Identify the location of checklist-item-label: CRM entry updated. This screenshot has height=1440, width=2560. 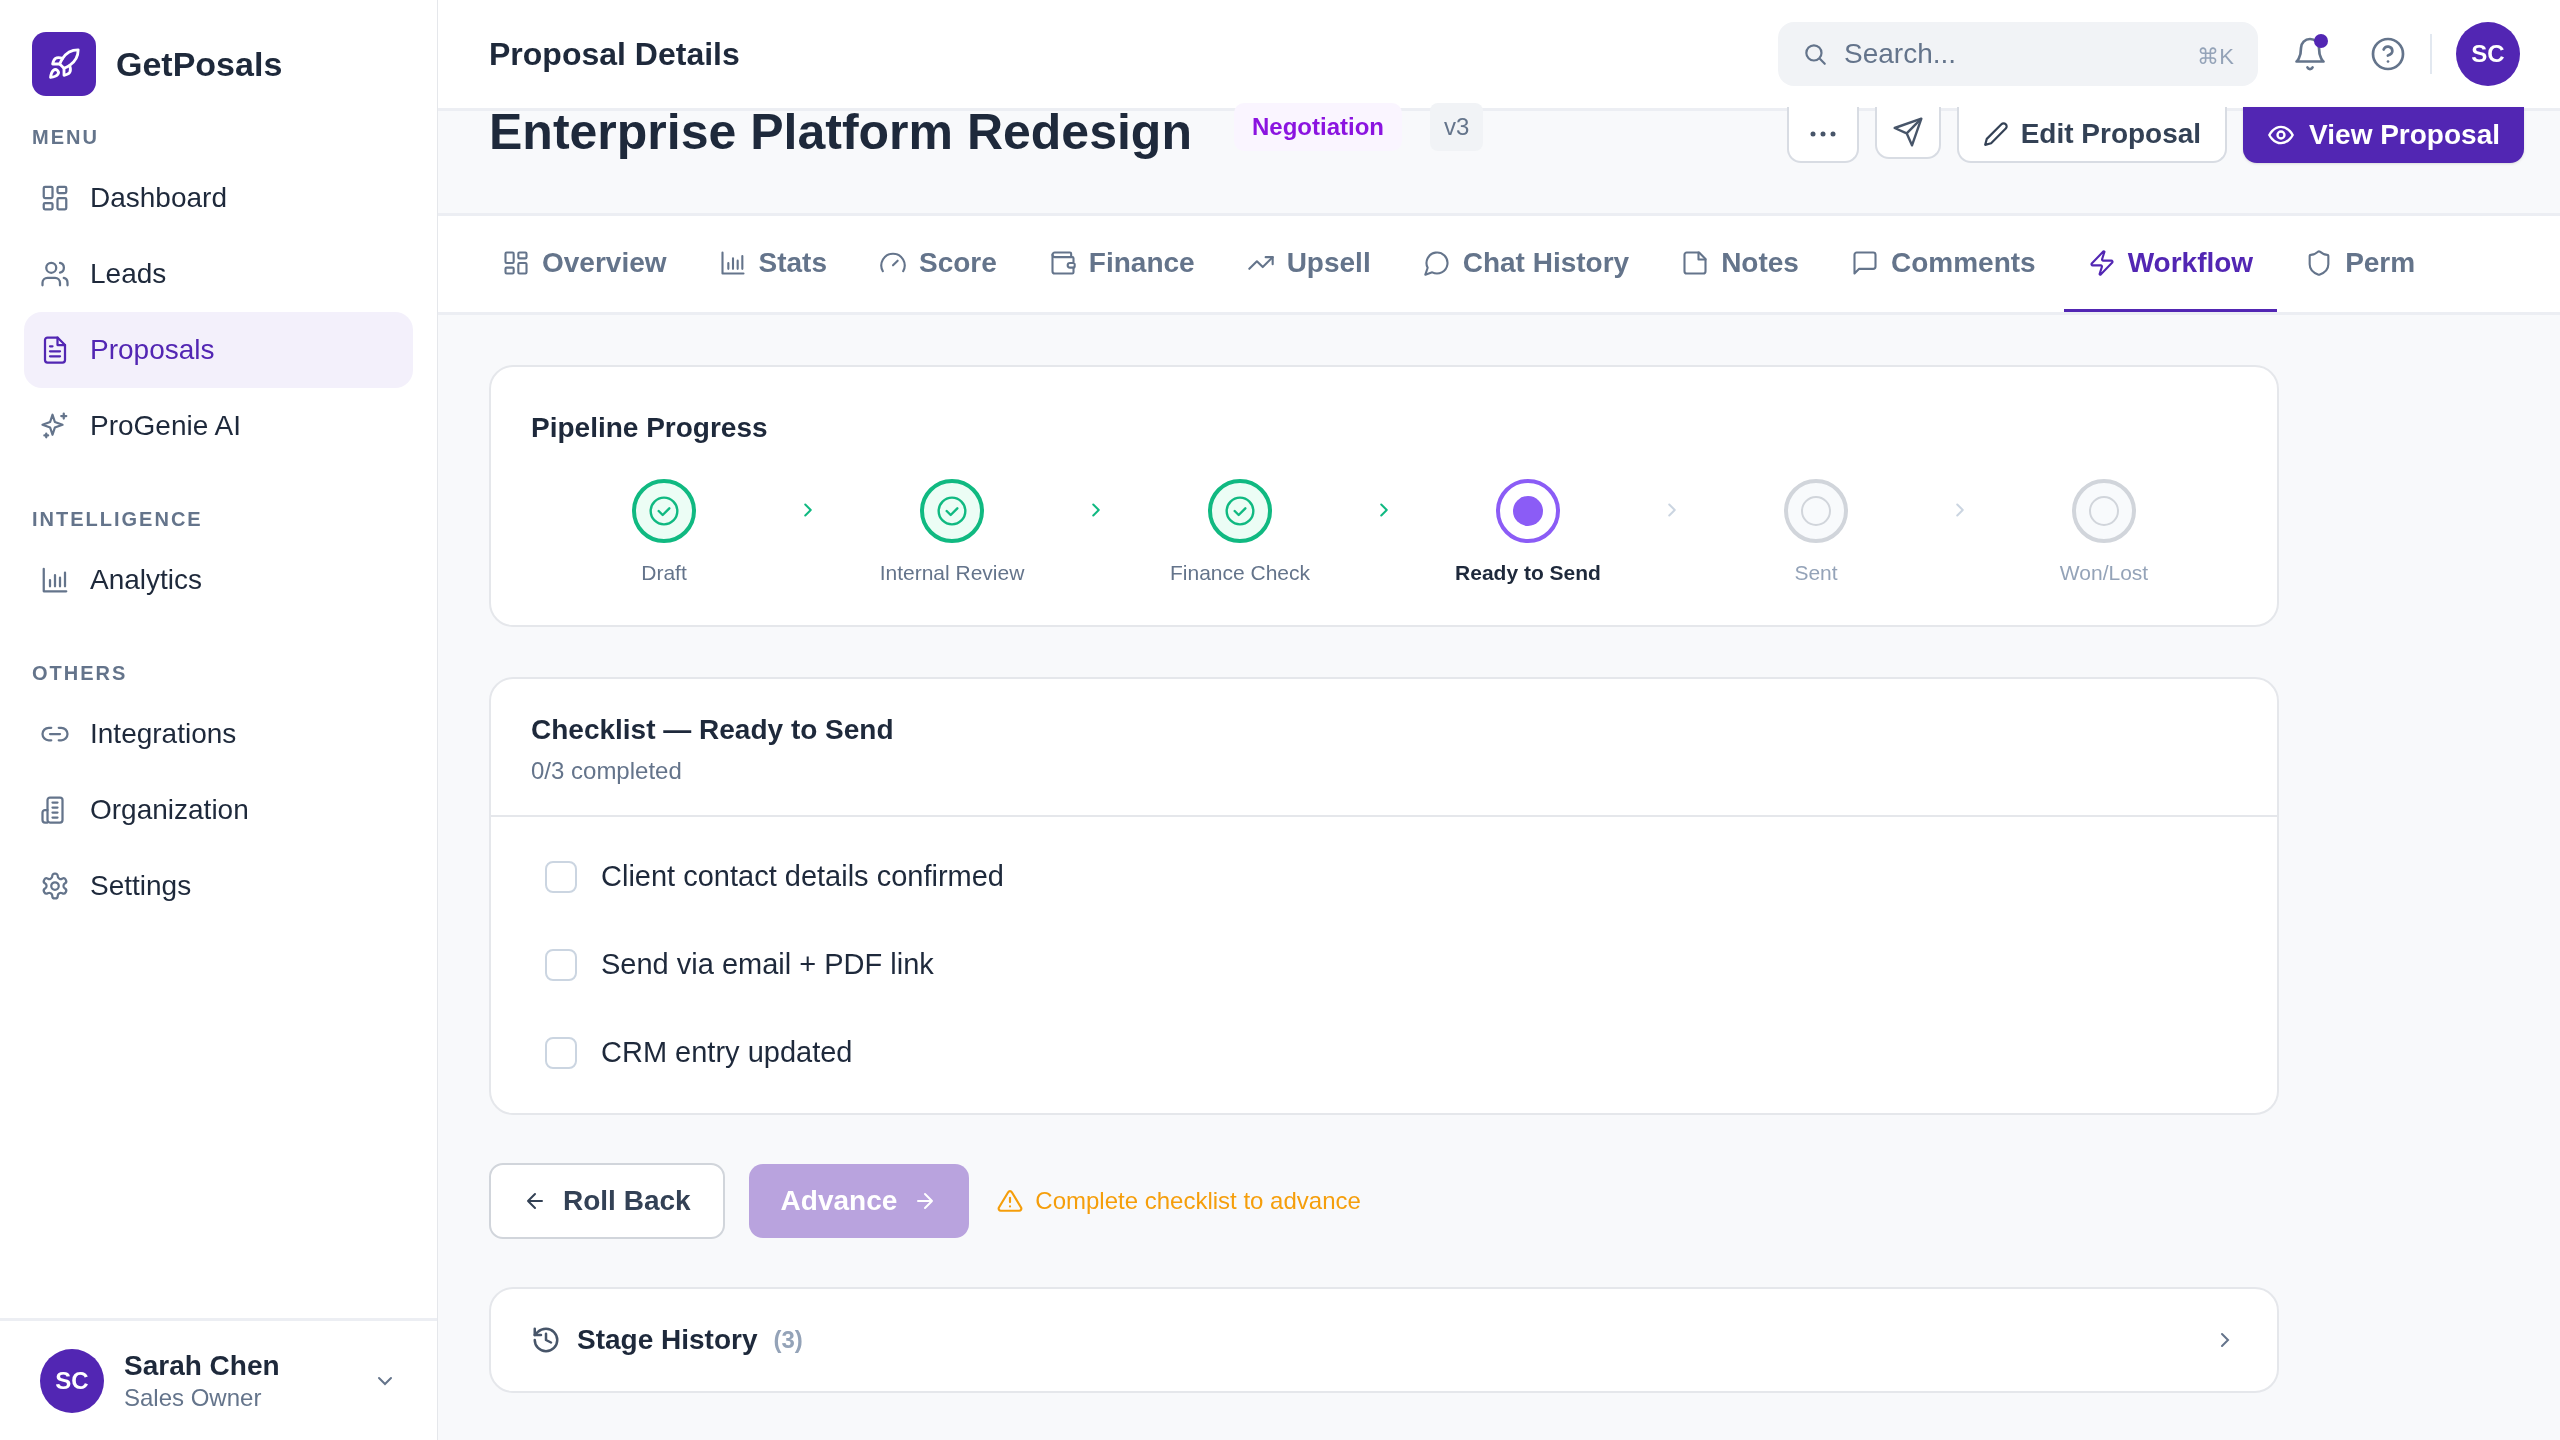
(727, 1052).